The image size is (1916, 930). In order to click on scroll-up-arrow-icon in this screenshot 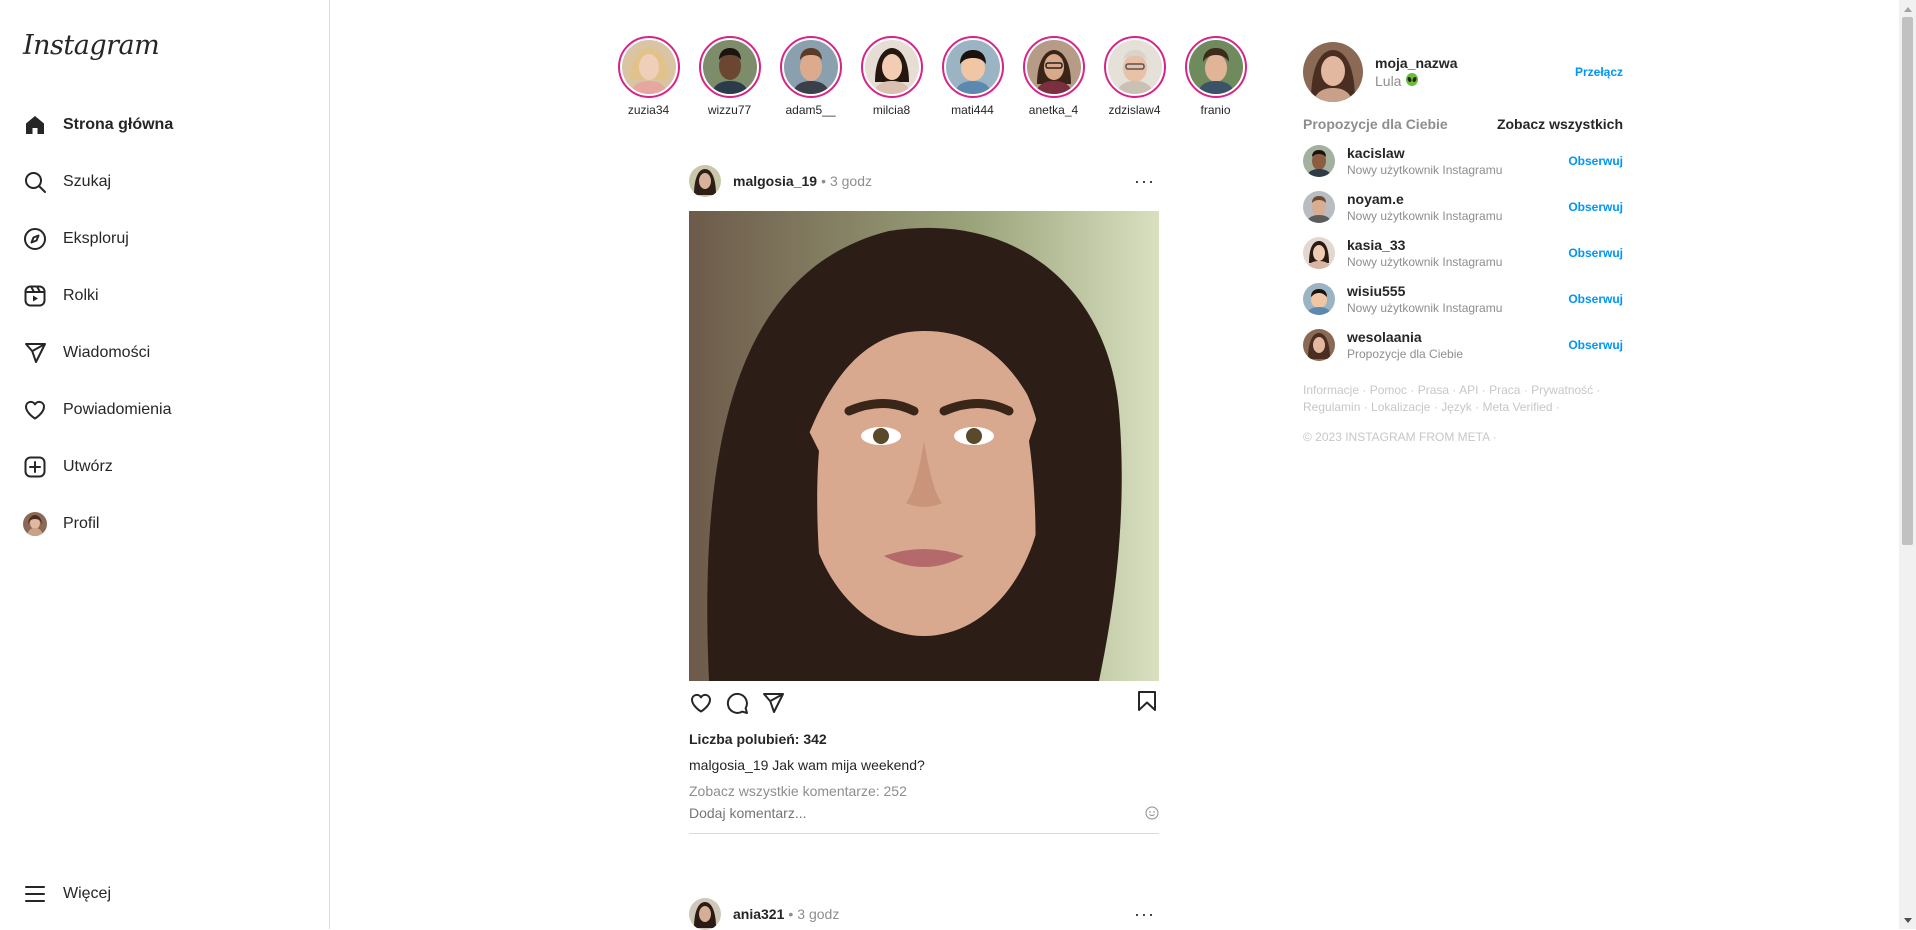, I will do `click(1907, 8)`.